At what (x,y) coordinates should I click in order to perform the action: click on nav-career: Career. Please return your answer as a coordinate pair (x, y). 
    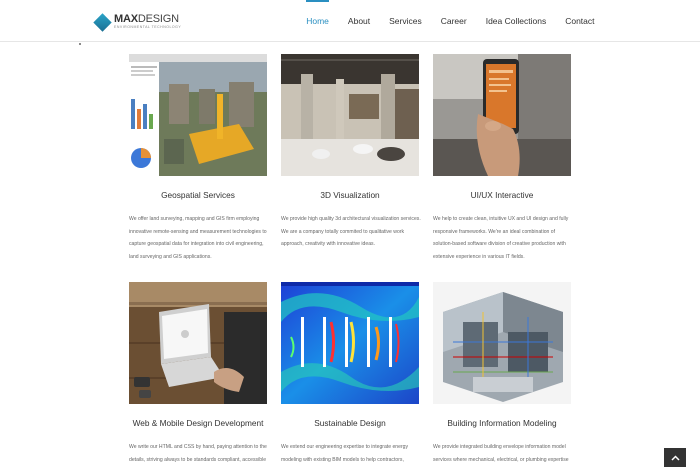
    Looking at the image, I should click on (453, 21).